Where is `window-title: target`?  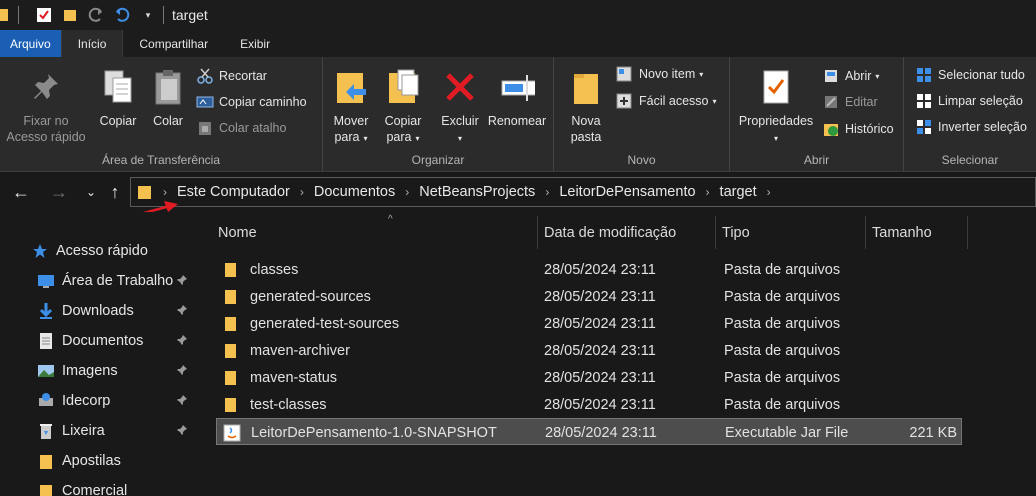
window-title: target is located at coordinates (190, 15).